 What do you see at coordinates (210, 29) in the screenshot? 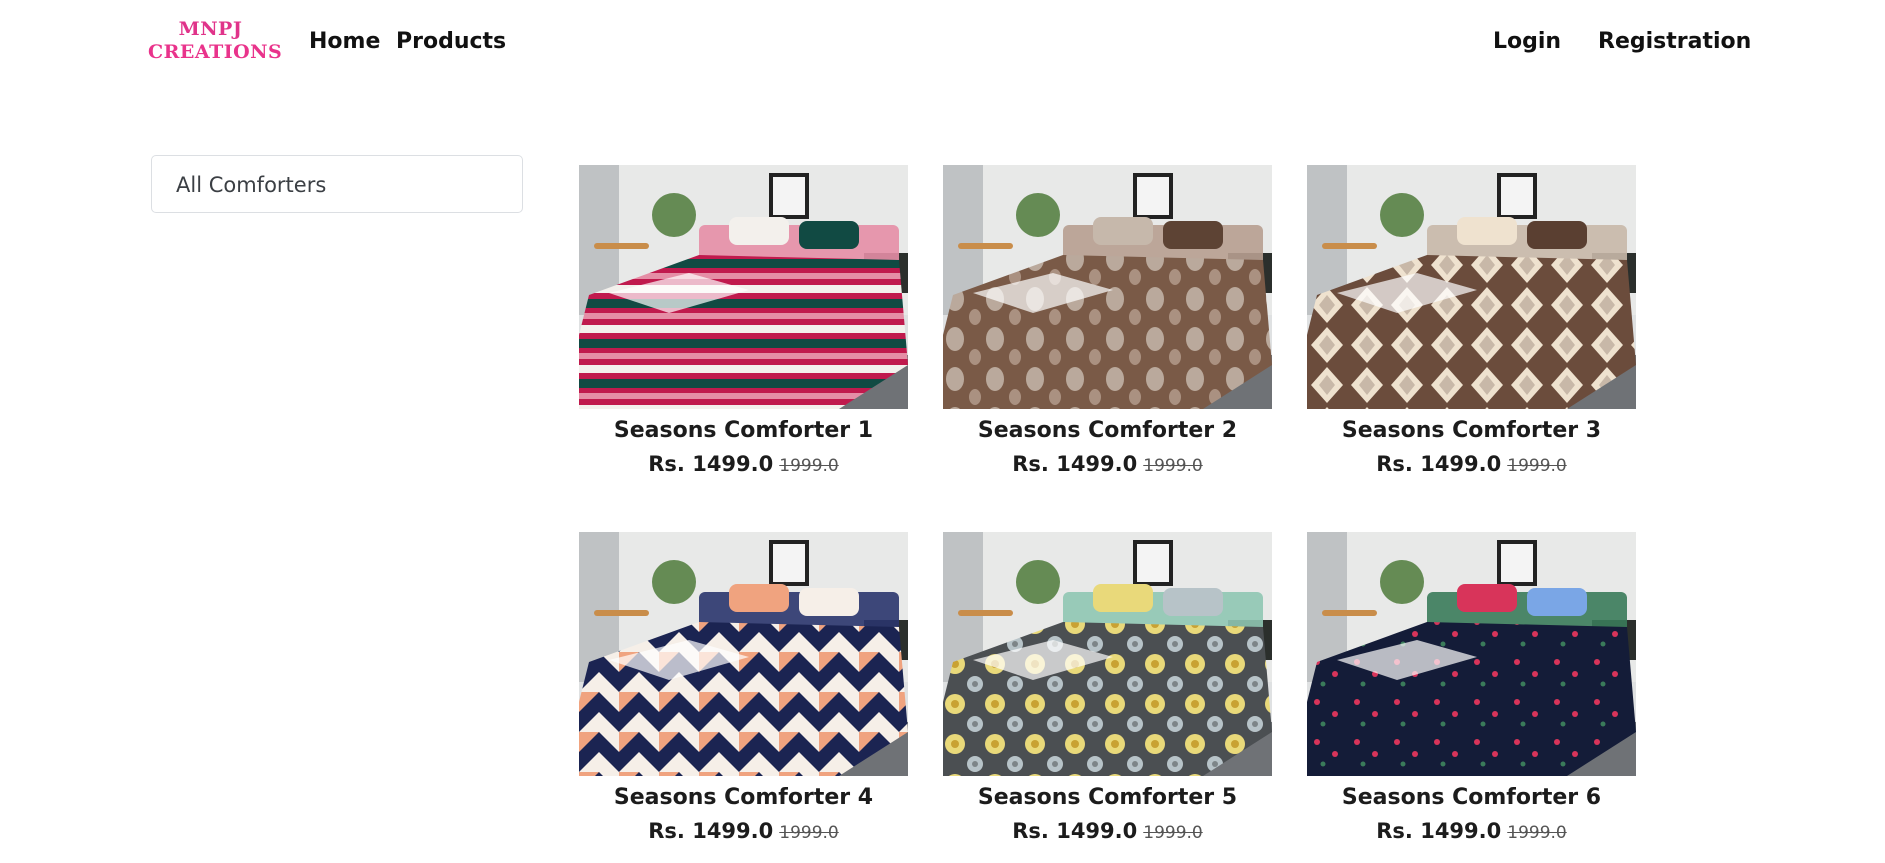
I see `brand-logo-line1: MNPJ` at bounding box center [210, 29].